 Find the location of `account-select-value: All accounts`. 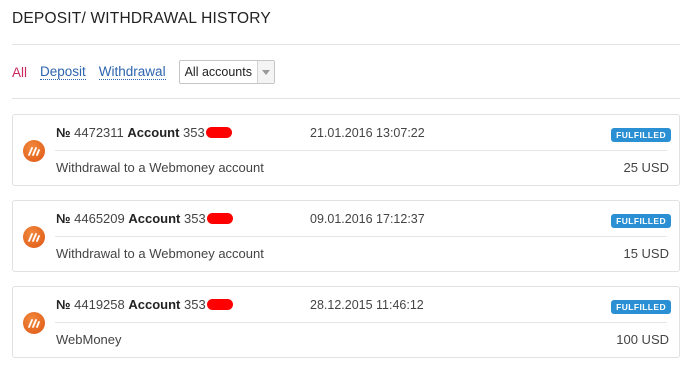

account-select-value: All accounts is located at coordinates (218, 72).